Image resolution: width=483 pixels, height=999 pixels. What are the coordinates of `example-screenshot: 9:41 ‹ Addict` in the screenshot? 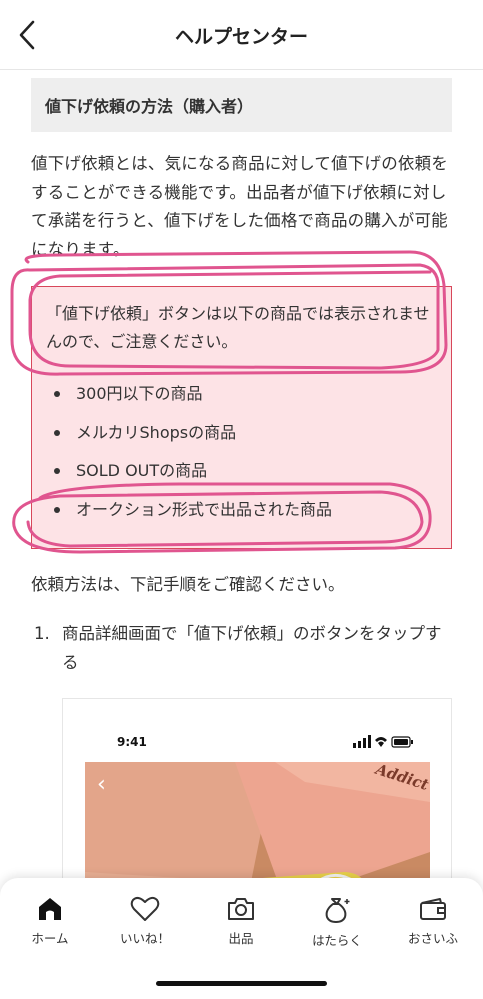 It's located at (257, 789).